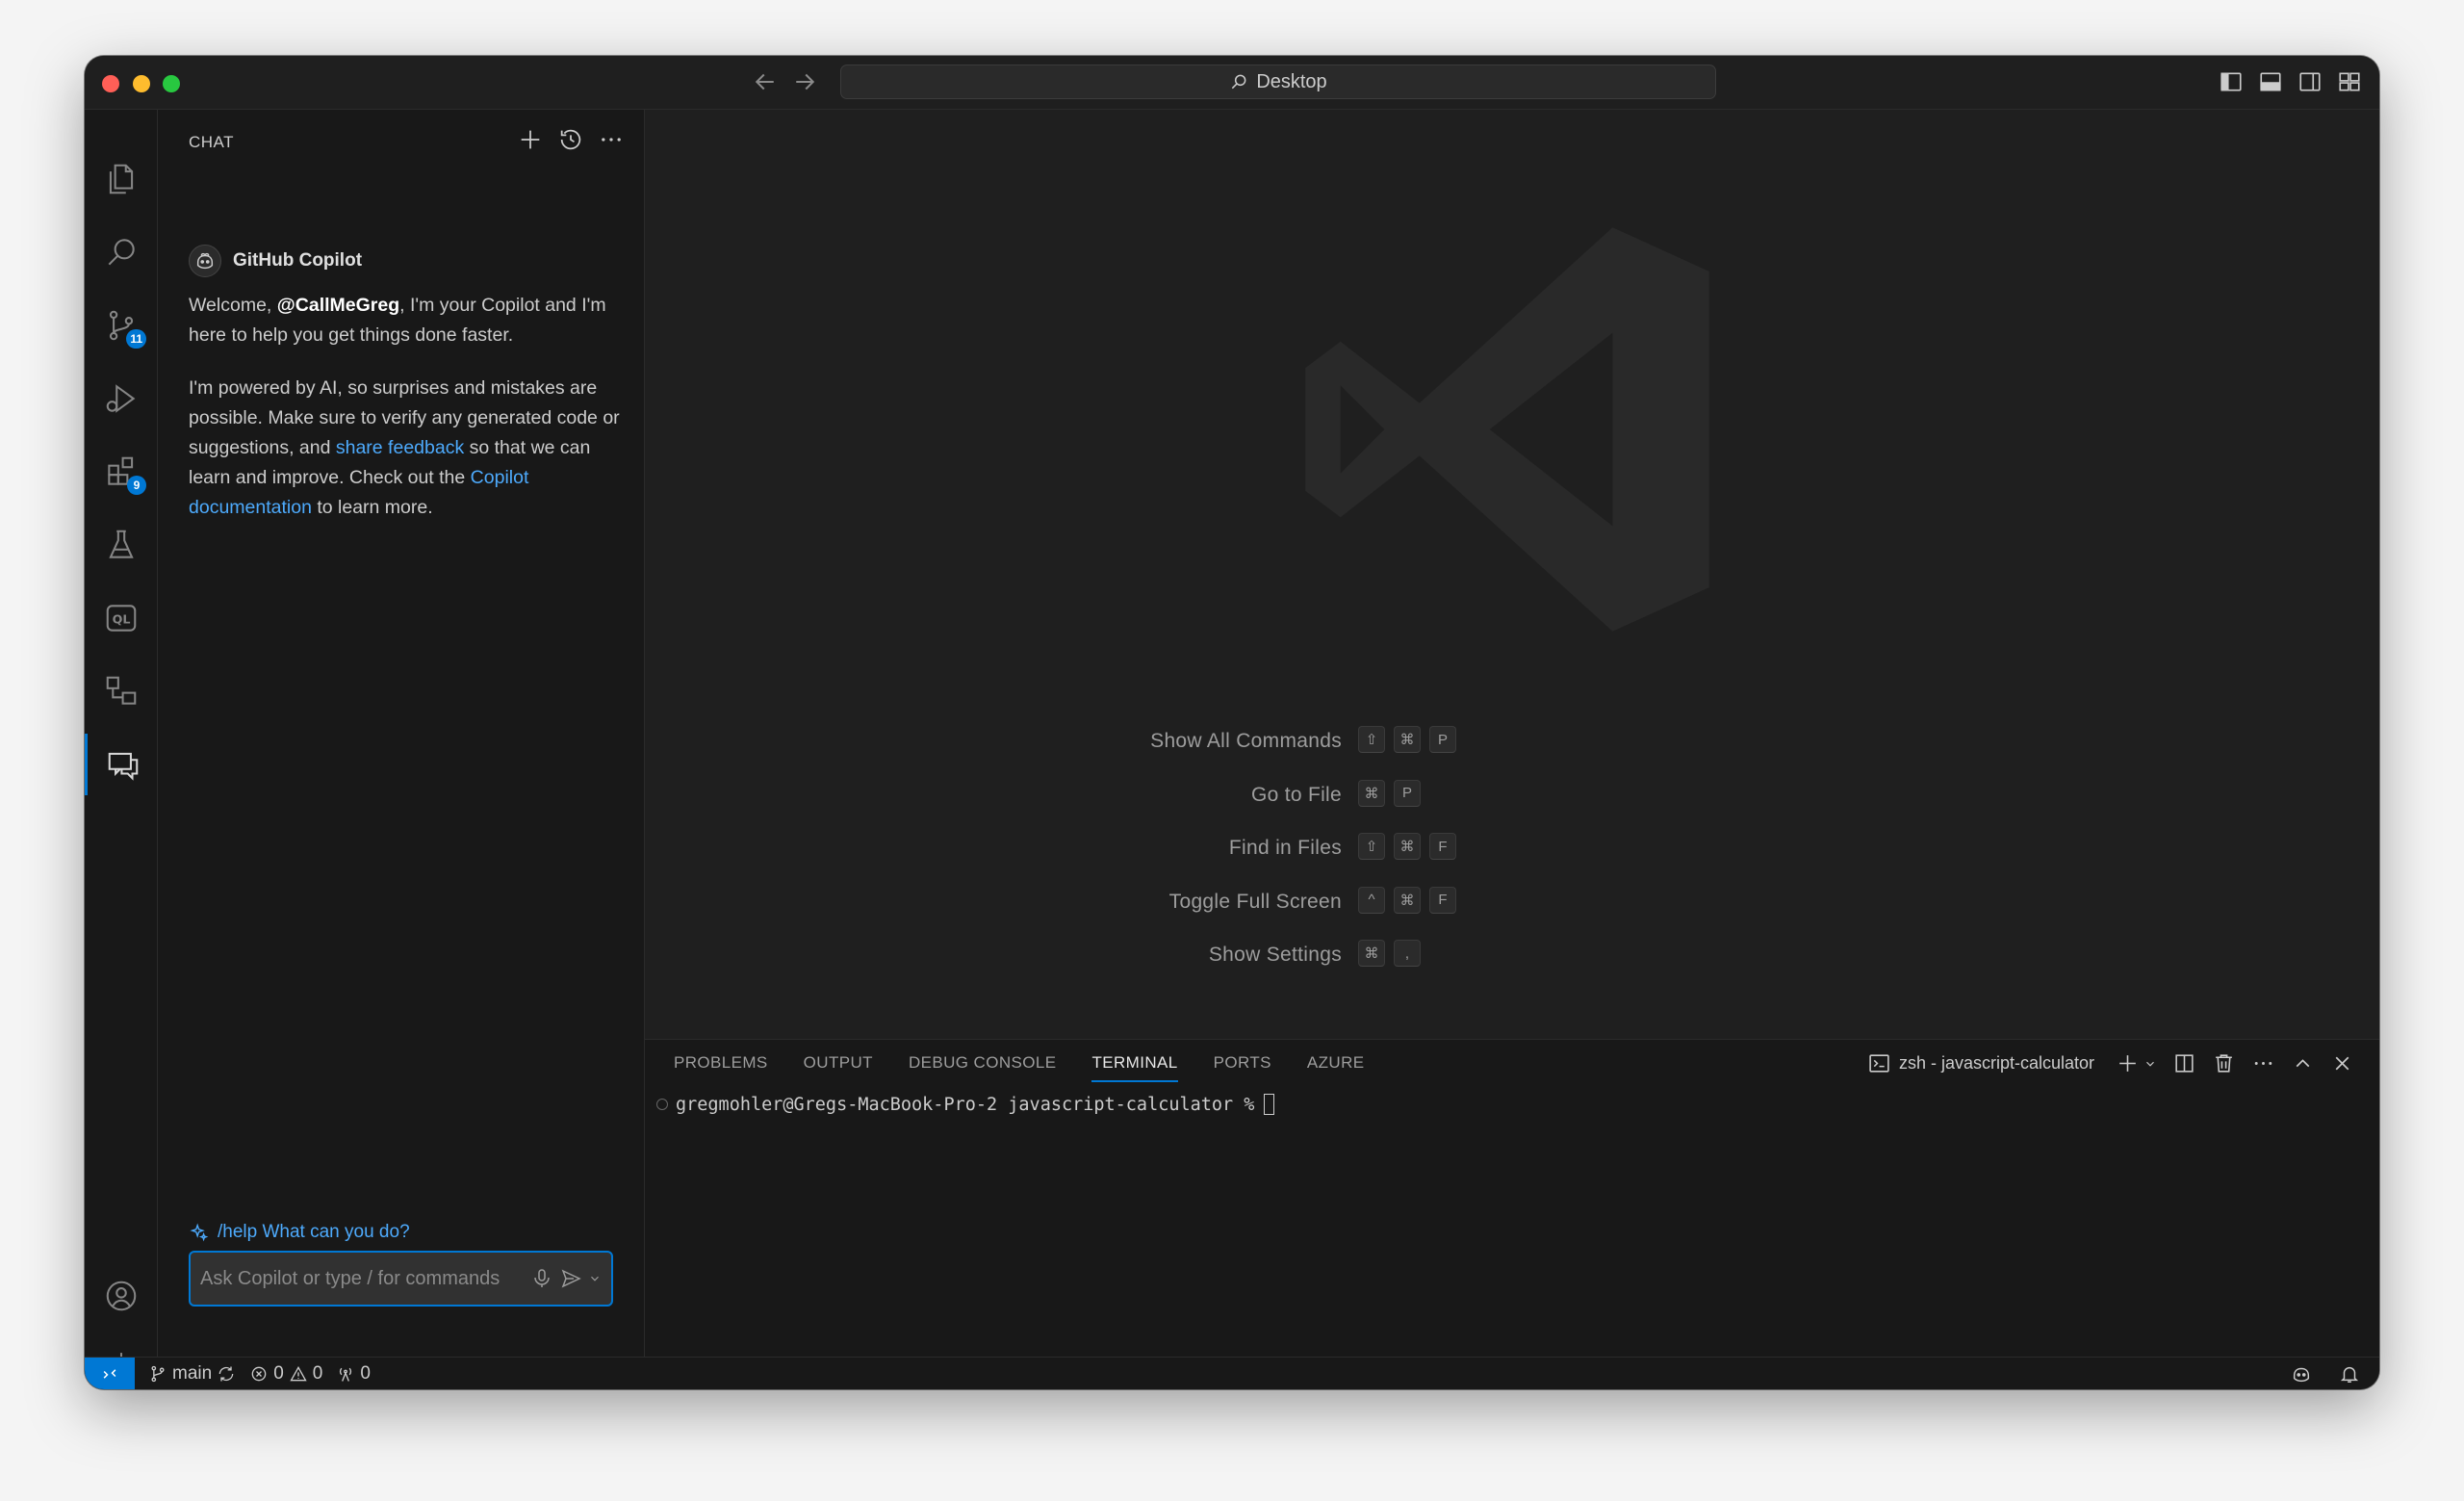 The image size is (2464, 1501). What do you see at coordinates (2301, 1374) in the screenshot?
I see `copilot-status-icon` at bounding box center [2301, 1374].